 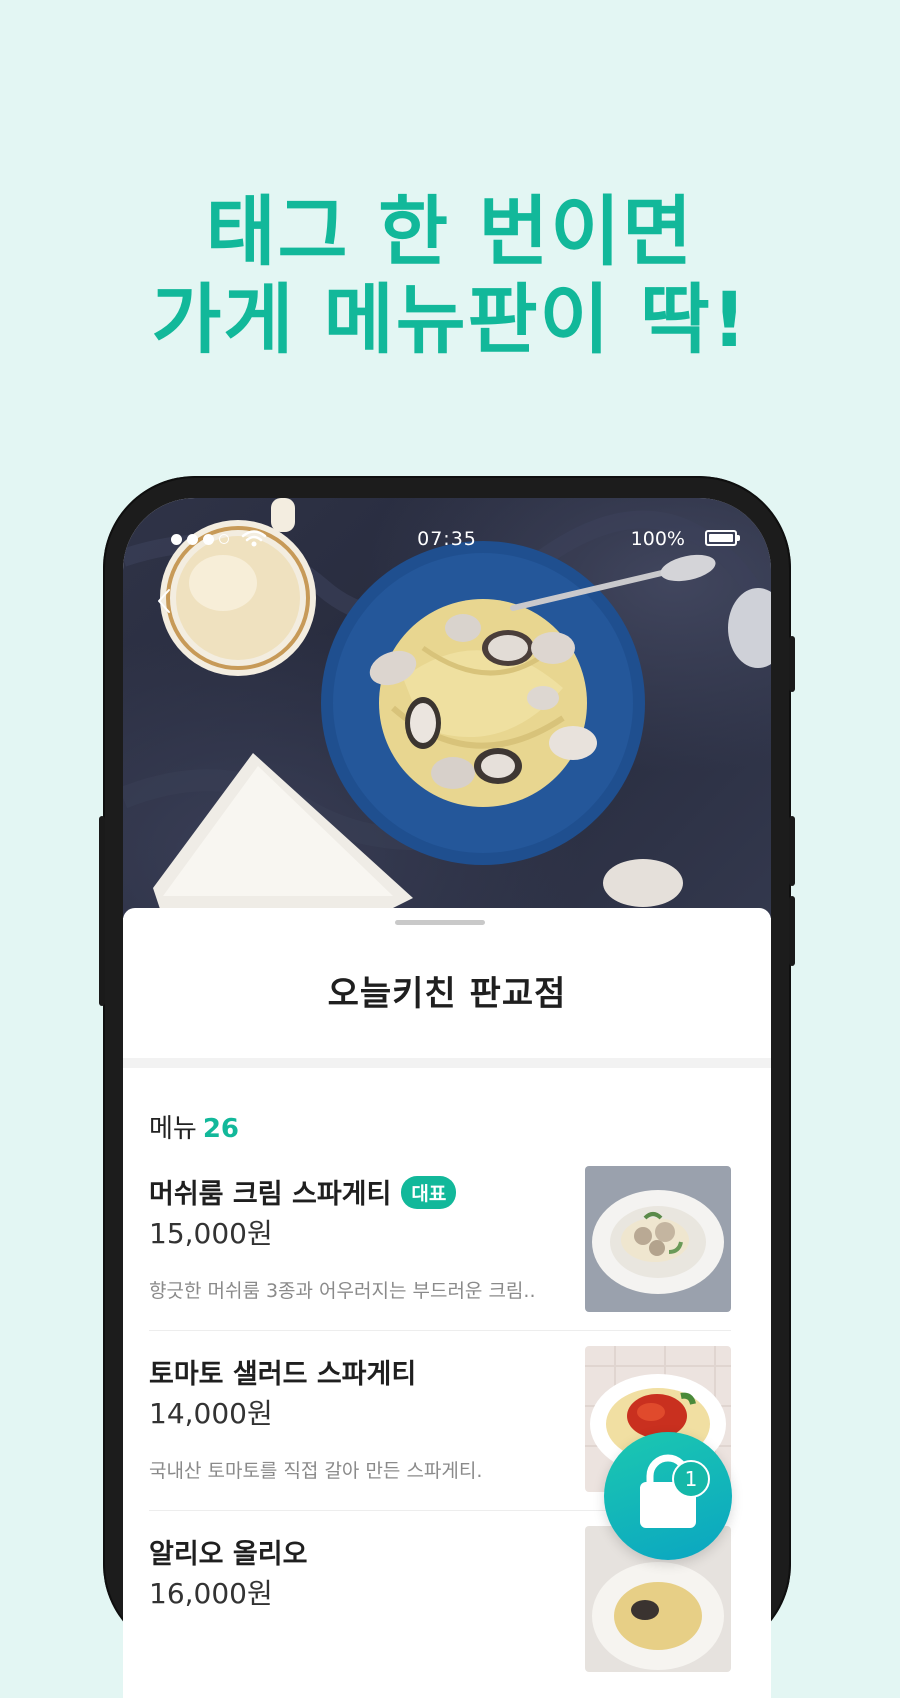 What do you see at coordinates (342, 1291) in the screenshot?
I see `menu-item-description: 향긋한 머쉬룸 3종과 어우러지는 부드러운 크림..` at bounding box center [342, 1291].